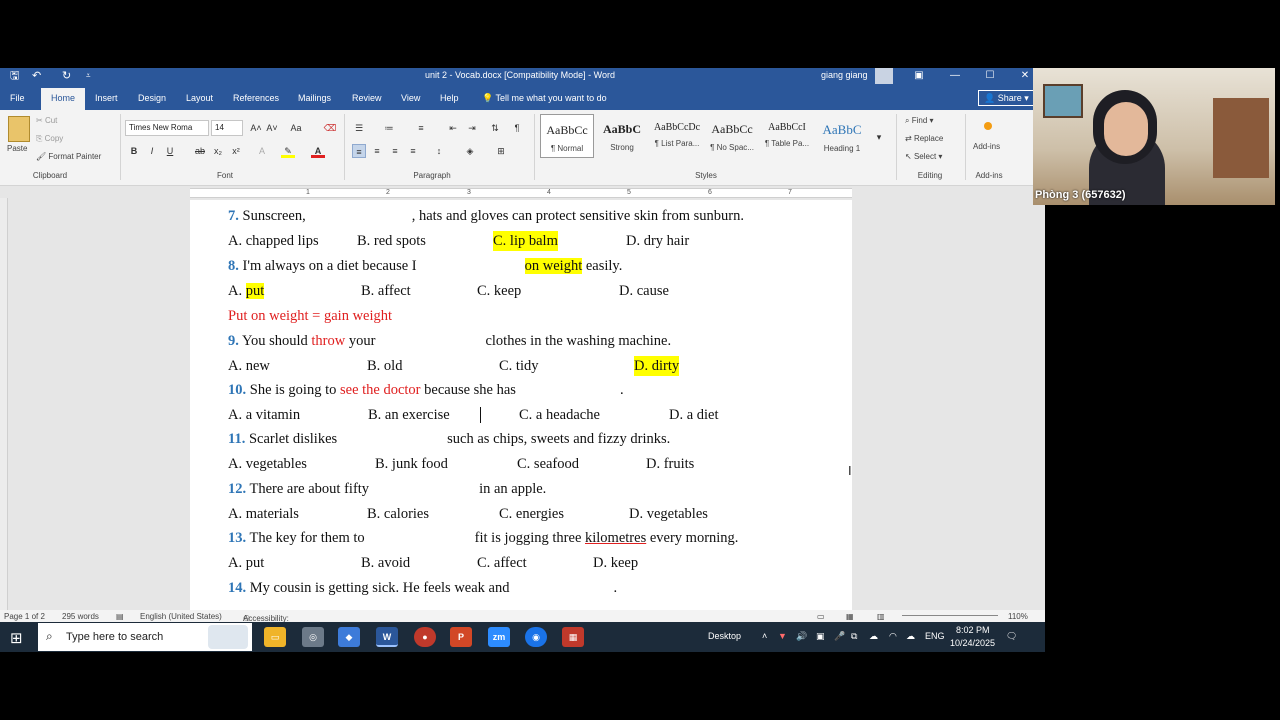 This screenshot has height=720, width=1280. I want to click on volume-icon: 🔊, so click(801, 636).